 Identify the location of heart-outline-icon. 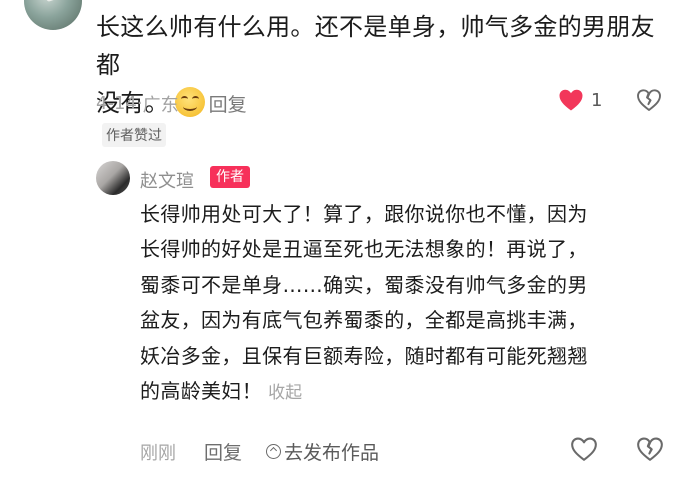
(584, 449).